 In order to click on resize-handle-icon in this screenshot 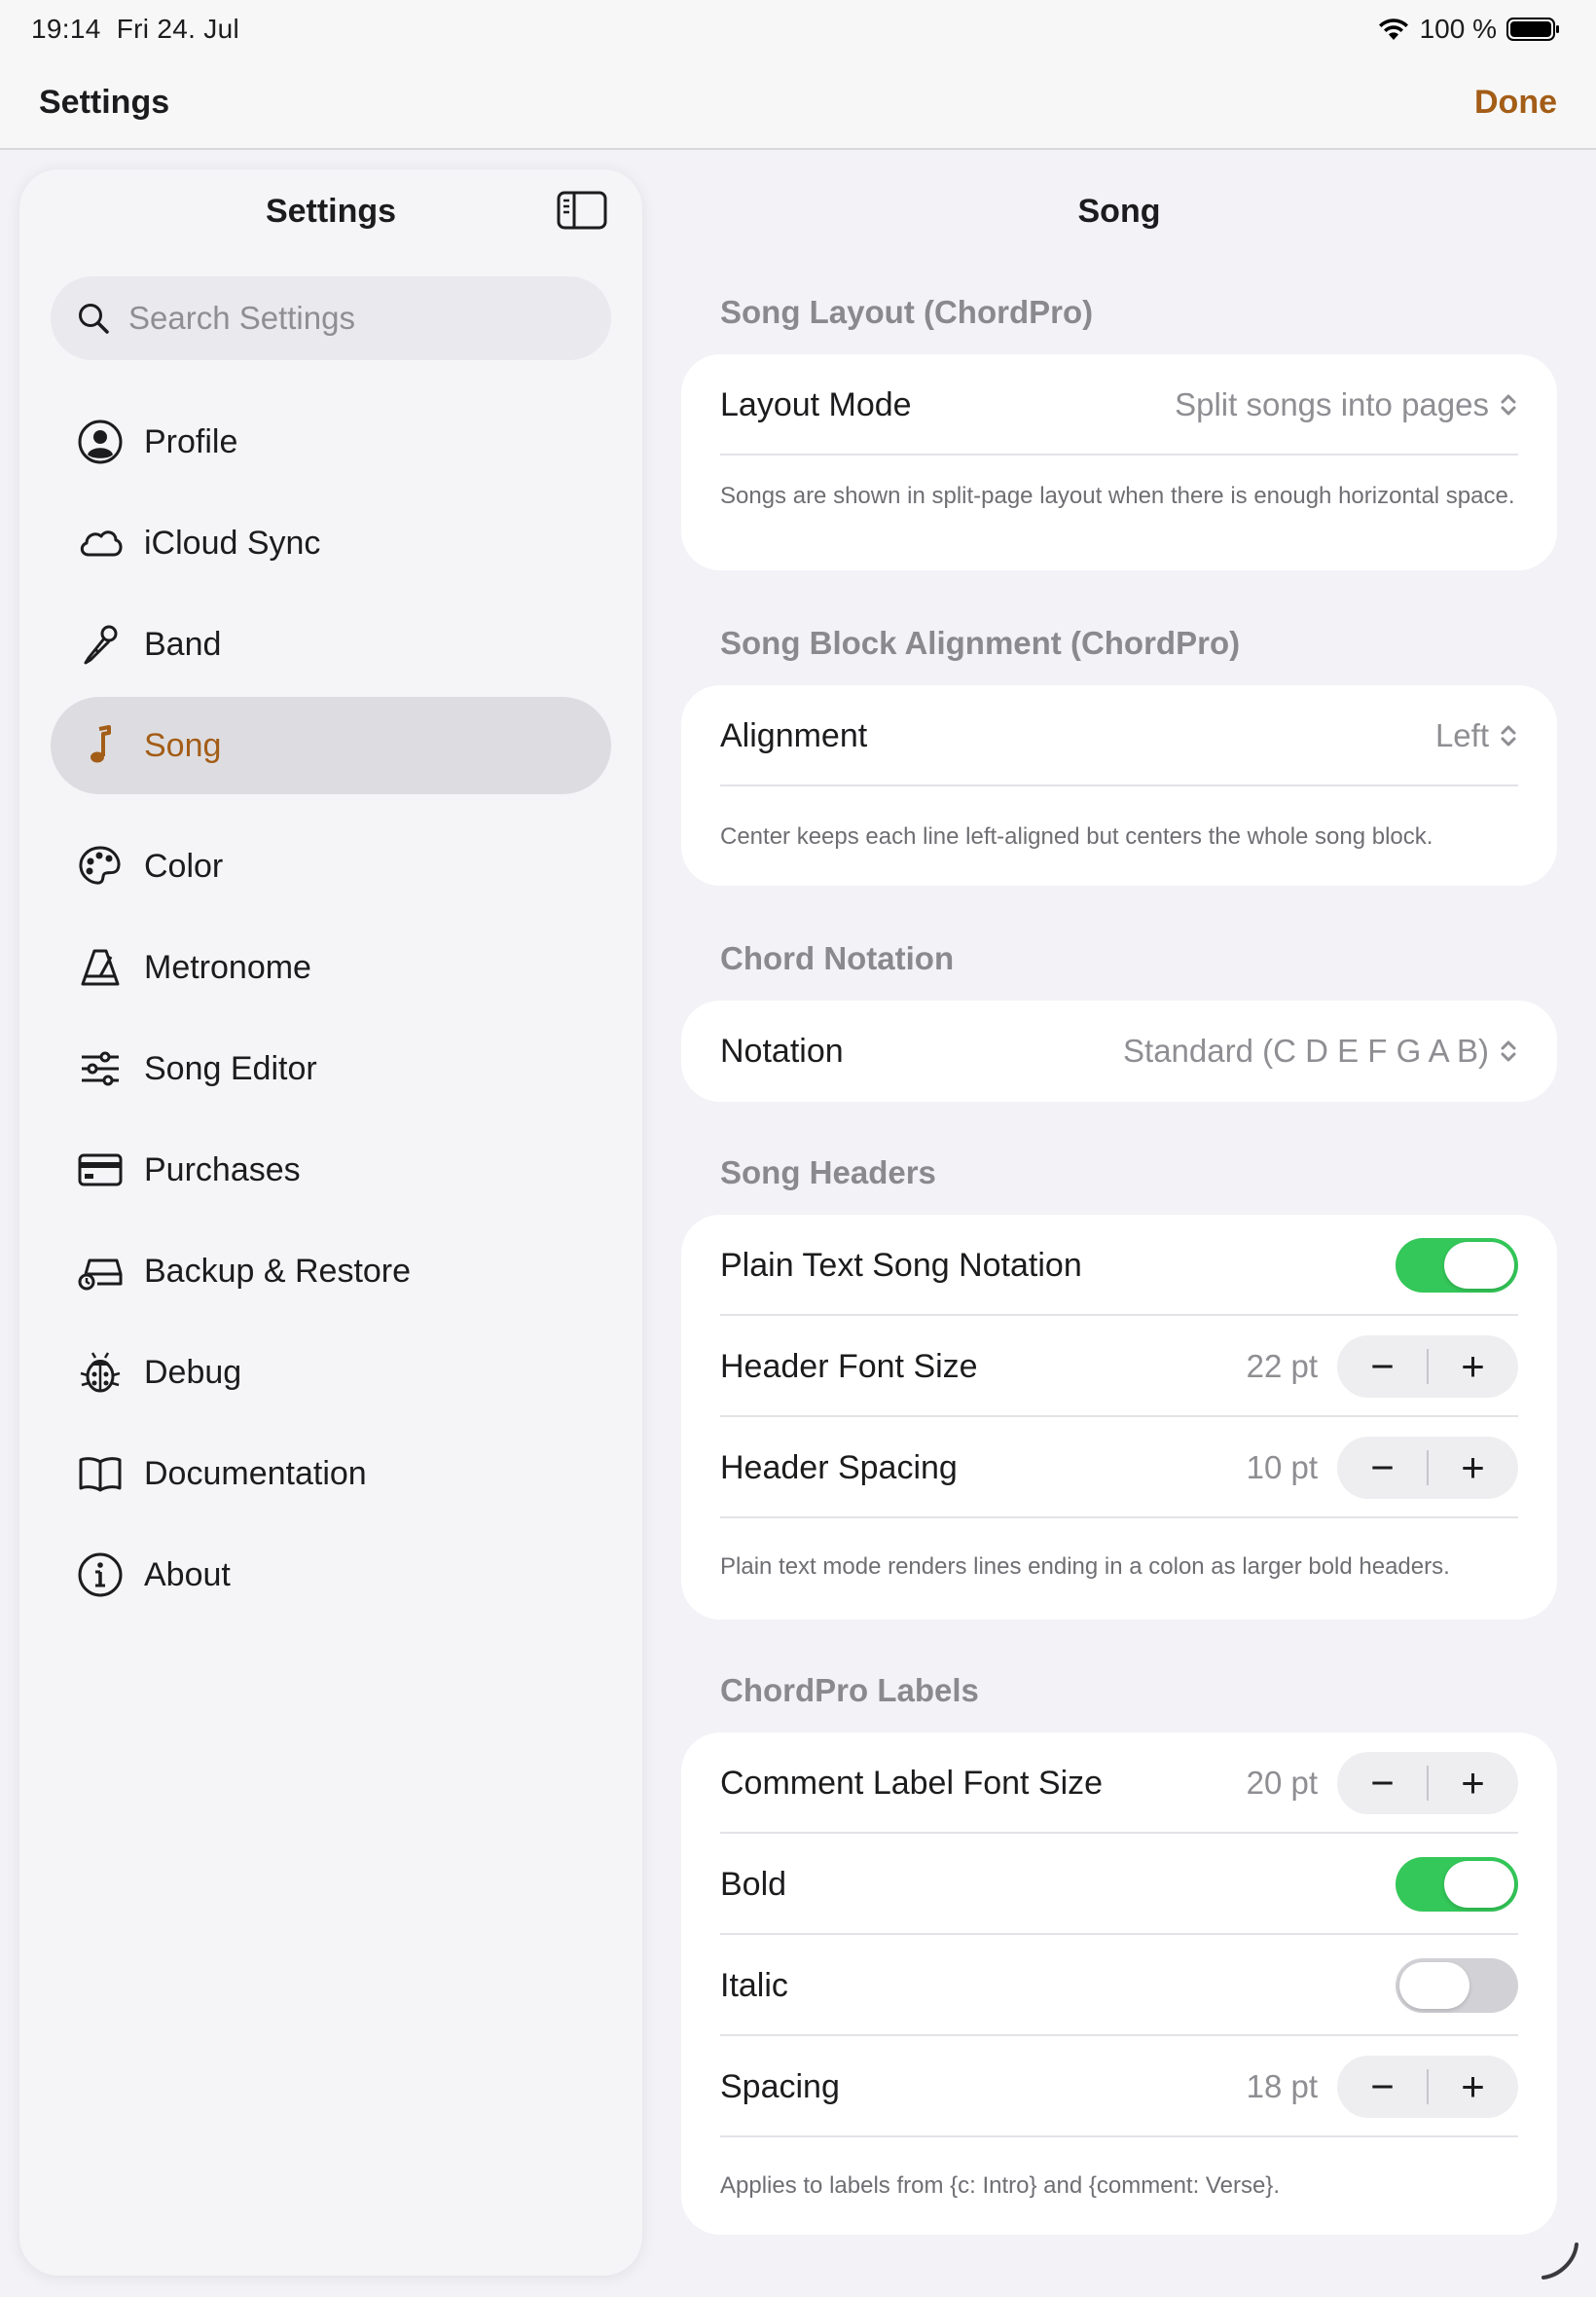, I will do `click(1559, 2260)`.